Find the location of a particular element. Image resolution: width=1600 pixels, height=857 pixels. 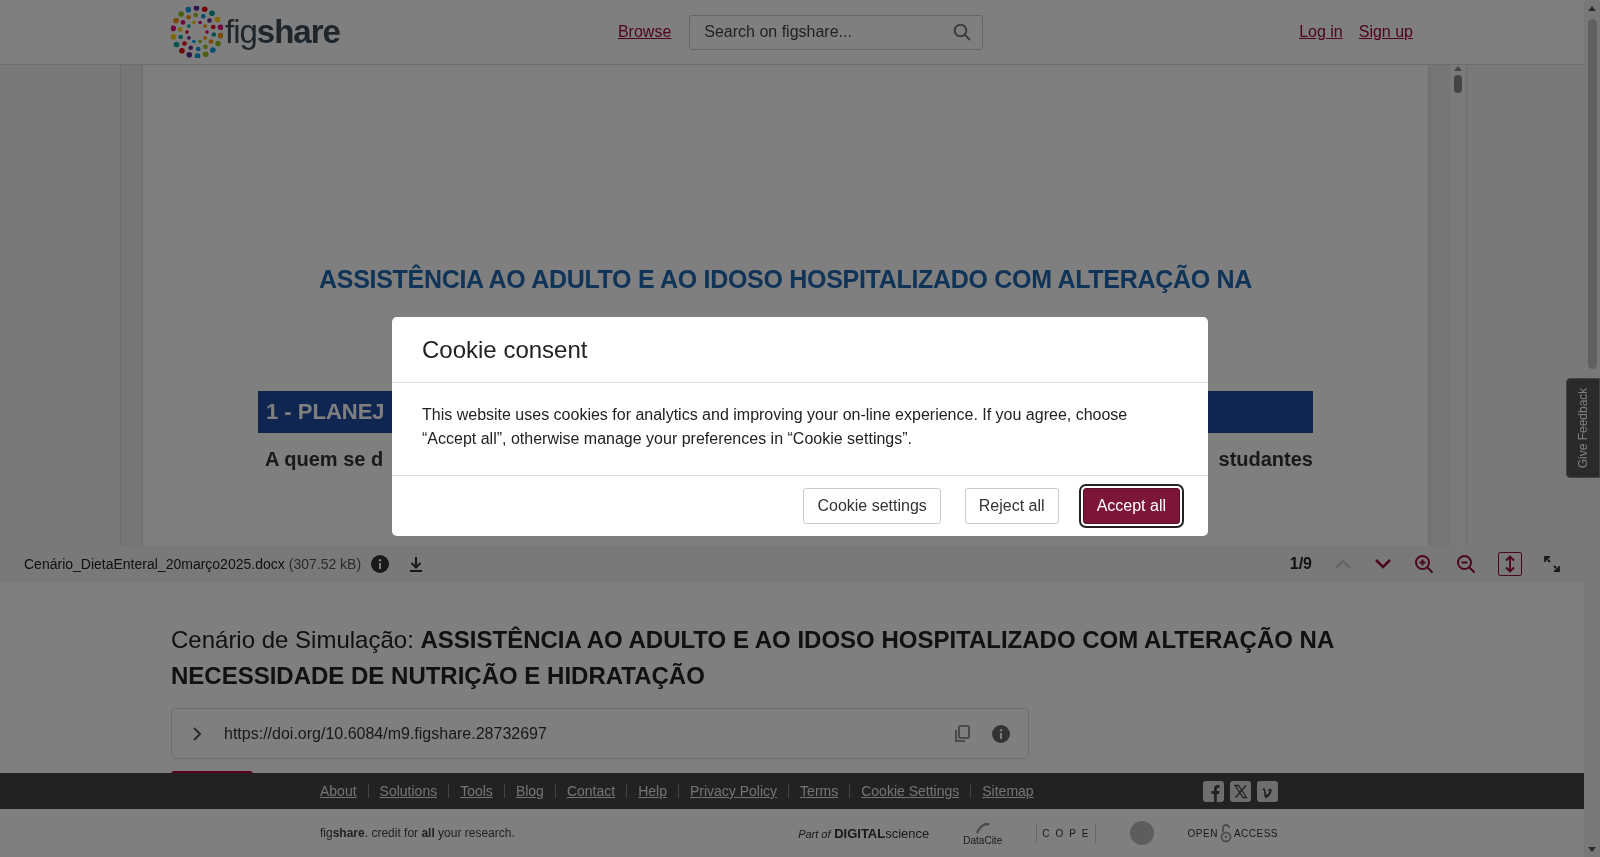

document-scrollbar is located at coordinates (1458, 305).